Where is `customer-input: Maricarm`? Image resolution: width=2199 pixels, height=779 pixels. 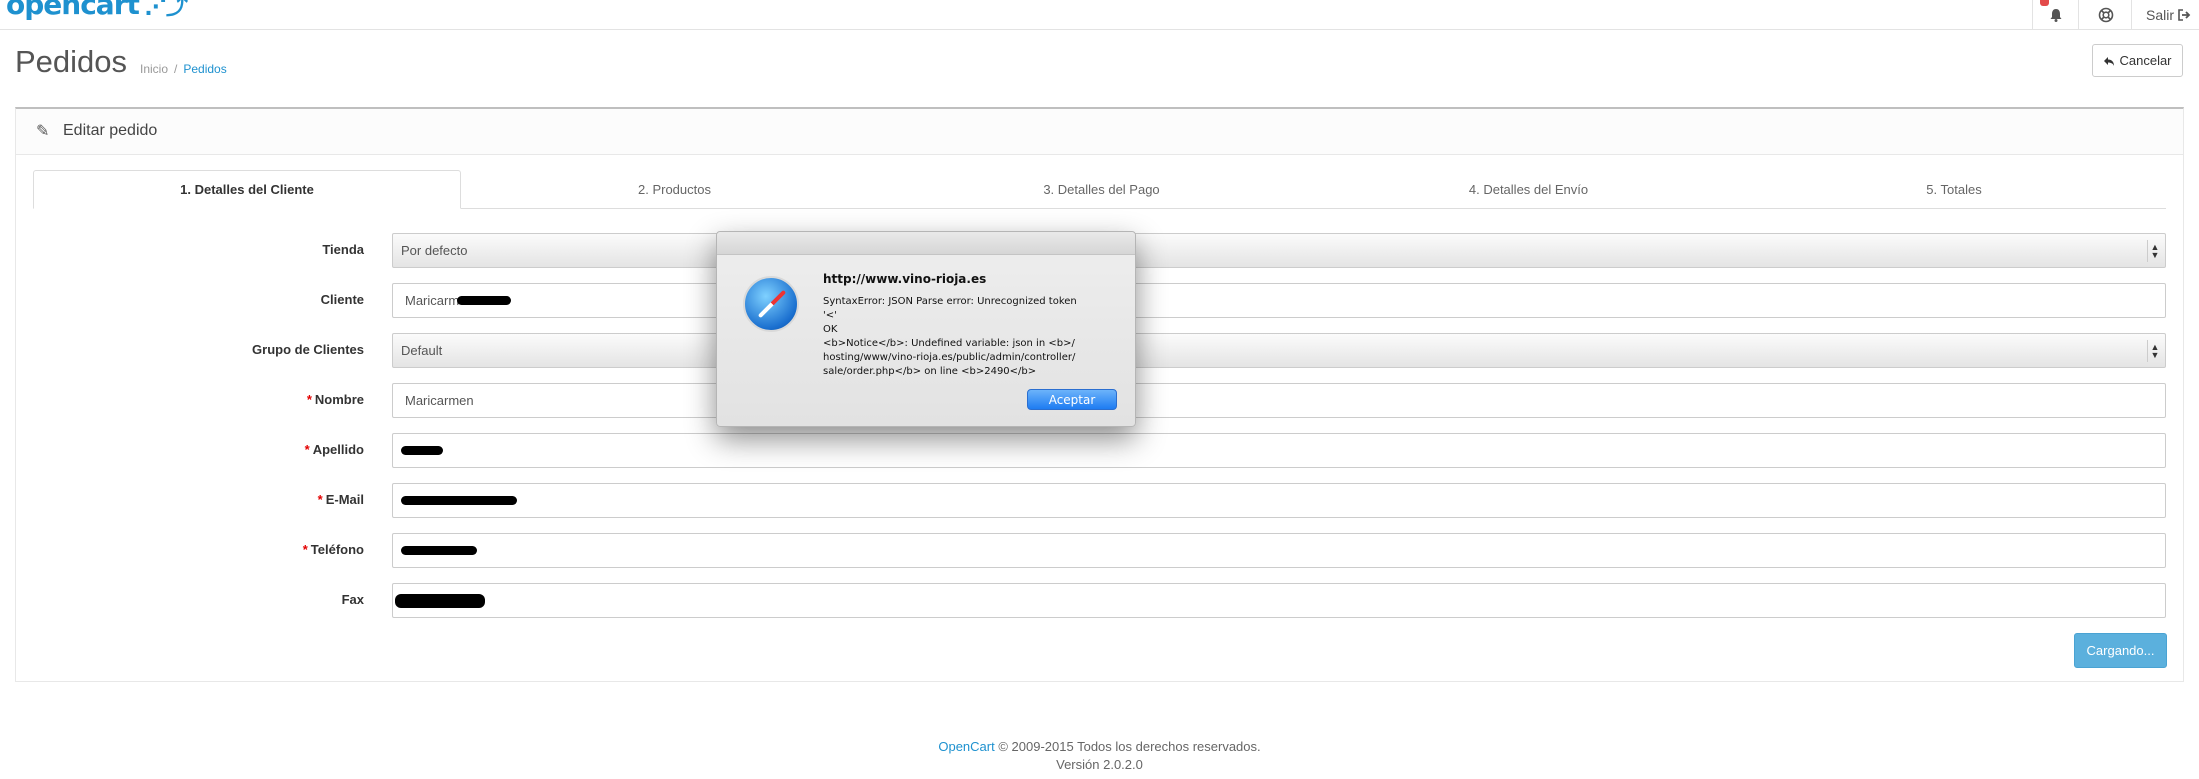
customer-input: Maricarm is located at coordinates (1279, 300).